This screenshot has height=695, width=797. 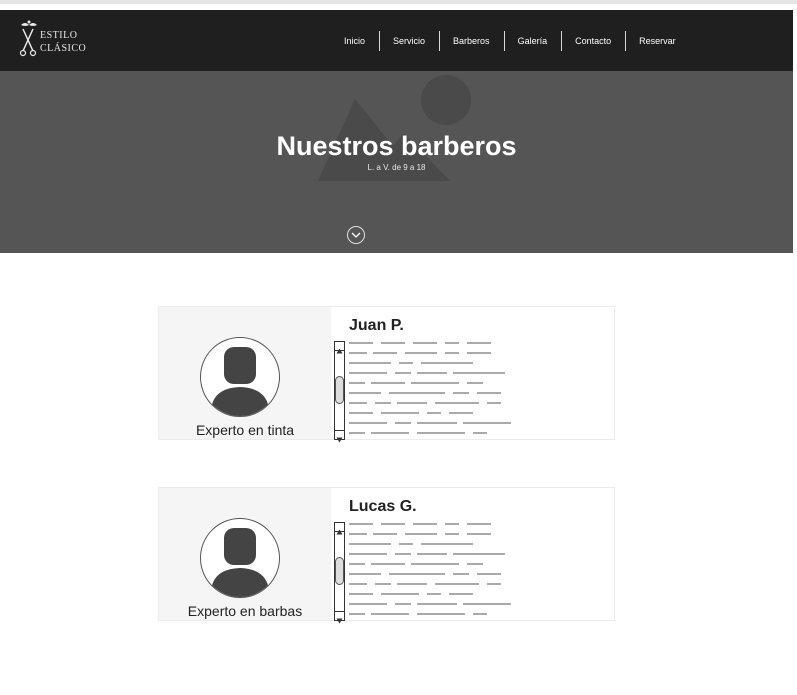 I want to click on barber-photo-panel: Experto en barbas, so click(x=245, y=554).